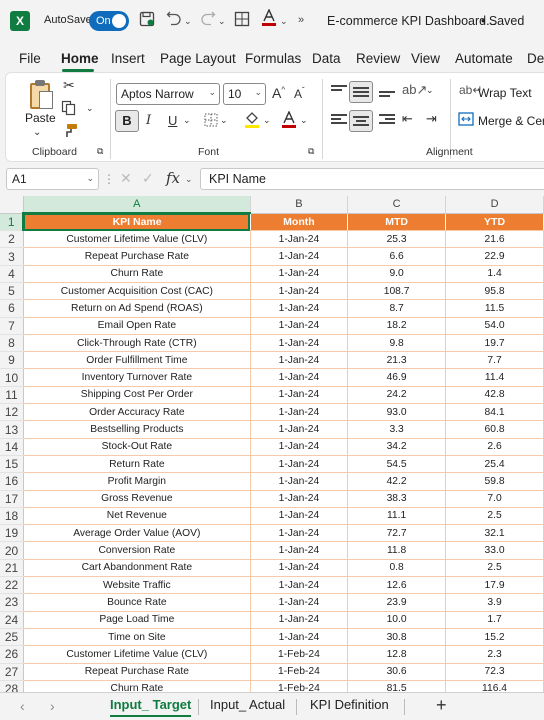 The width and height of the screenshot is (544, 720). Describe the element at coordinates (502, 21) in the screenshot. I see `save-status: • Saved` at that location.